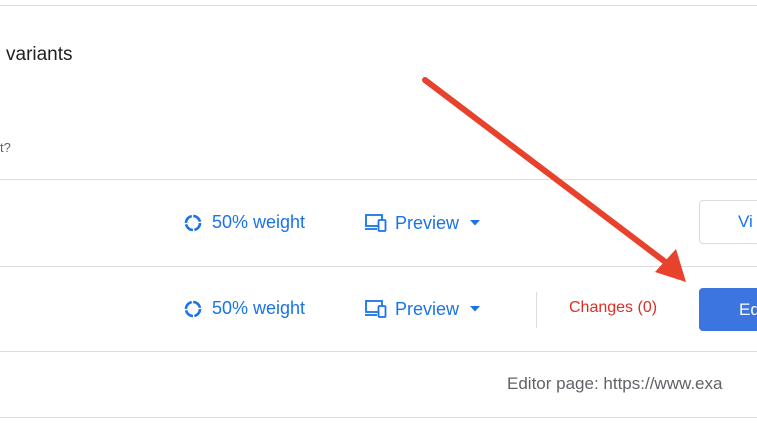 This screenshot has height=426, width=757. What do you see at coordinates (378, 179) in the screenshot?
I see `divider-row-1-top` at bounding box center [378, 179].